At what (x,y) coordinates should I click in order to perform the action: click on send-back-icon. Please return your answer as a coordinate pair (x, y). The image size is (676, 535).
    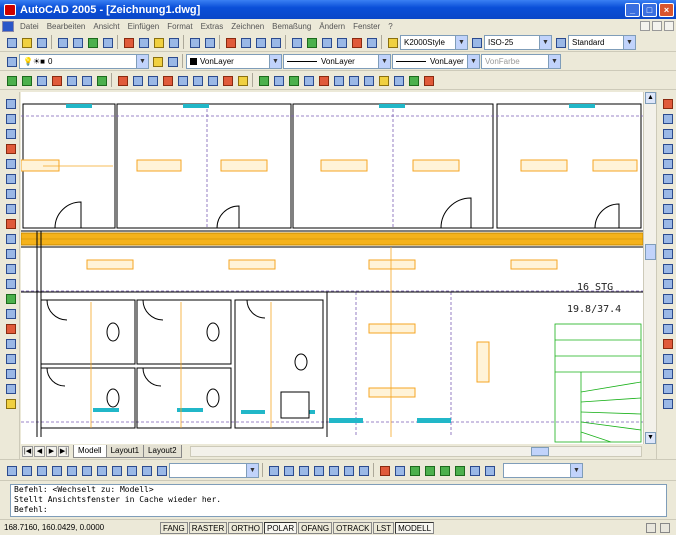
    Looking at the image, I should click on (667, 388).